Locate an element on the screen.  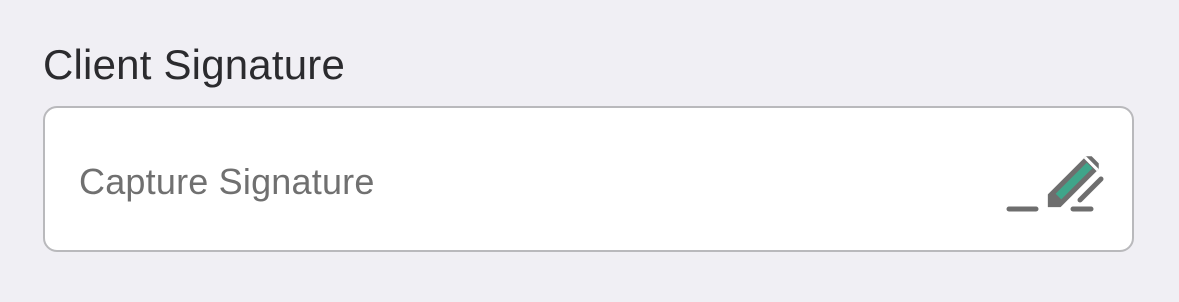
field-label: Client Signature is located at coordinates (194, 64).